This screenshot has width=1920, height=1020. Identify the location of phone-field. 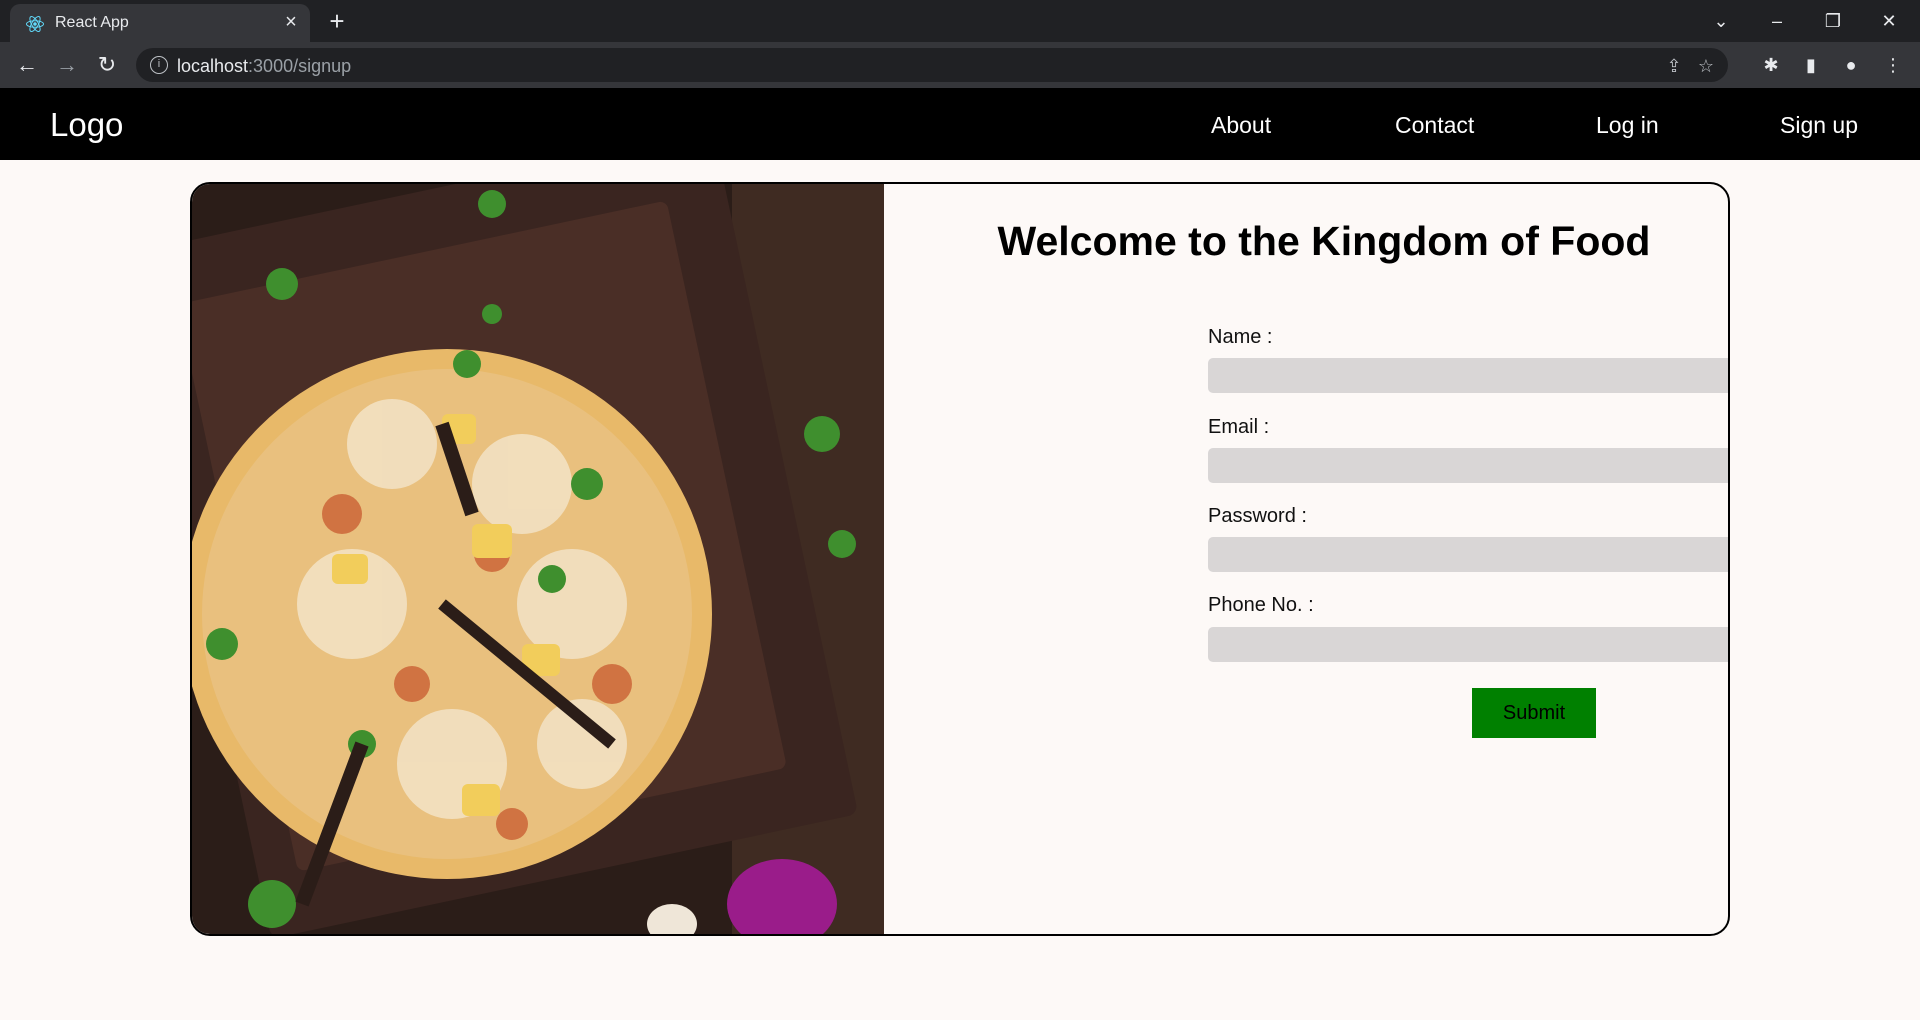
(1468, 644).